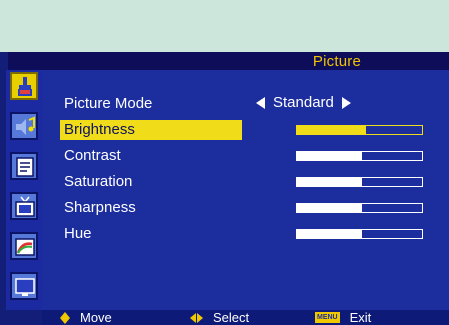 This screenshot has width=449, height=325. I want to click on setting-label: Brightness, so click(99, 129).